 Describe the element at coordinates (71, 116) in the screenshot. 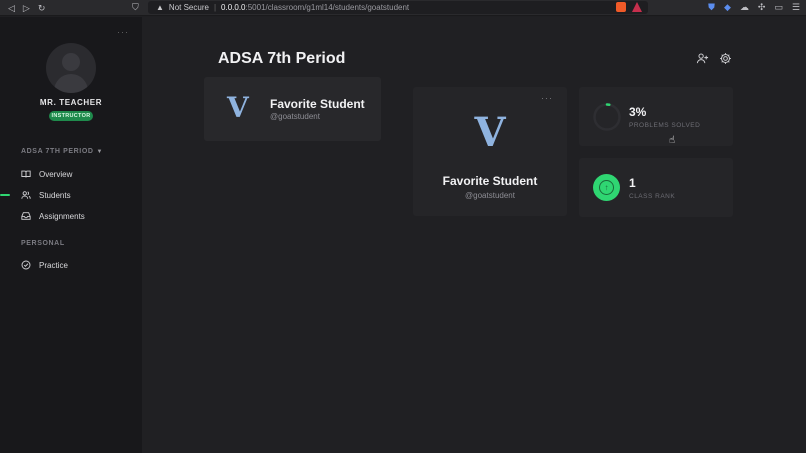

I see `role-badge: INSTRUCTOR` at that location.